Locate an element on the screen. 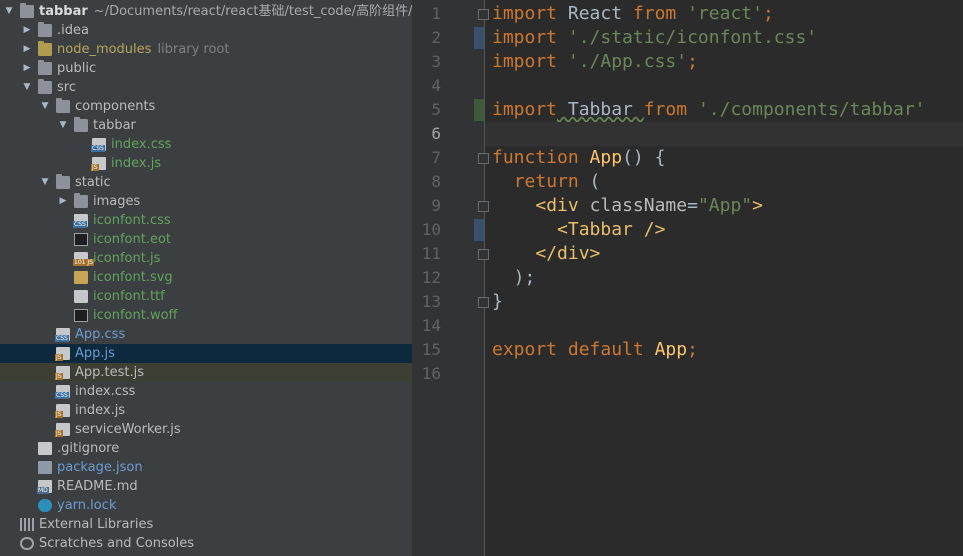  font-file-icon is located at coordinates (81, 239).